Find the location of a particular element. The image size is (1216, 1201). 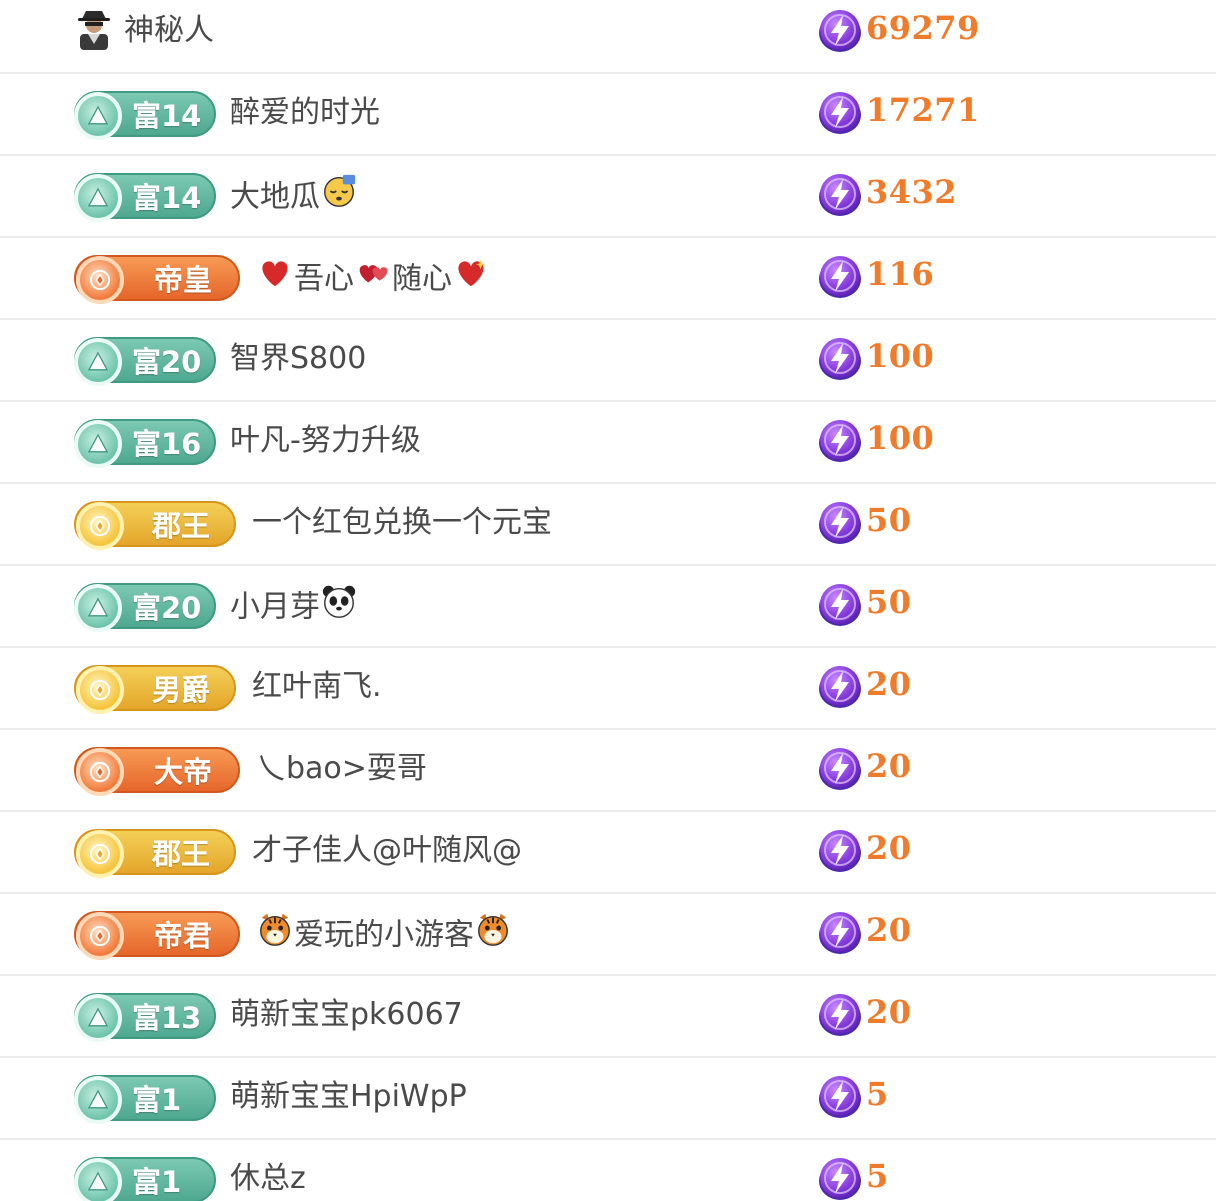

username: 一个红包兑换一个元宝 is located at coordinates (402, 523).